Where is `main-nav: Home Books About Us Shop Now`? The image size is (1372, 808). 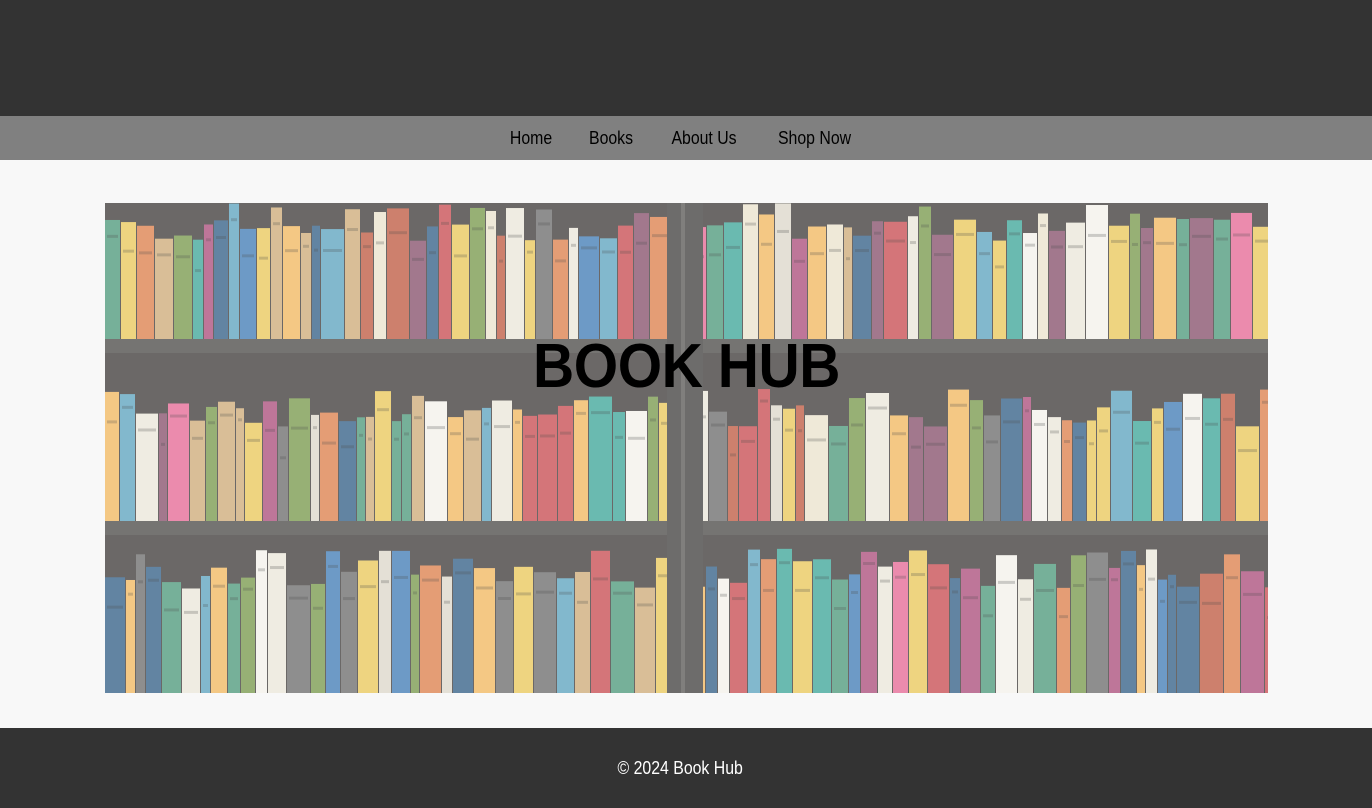 main-nav: Home Books About Us Shop Now is located at coordinates (686, 138).